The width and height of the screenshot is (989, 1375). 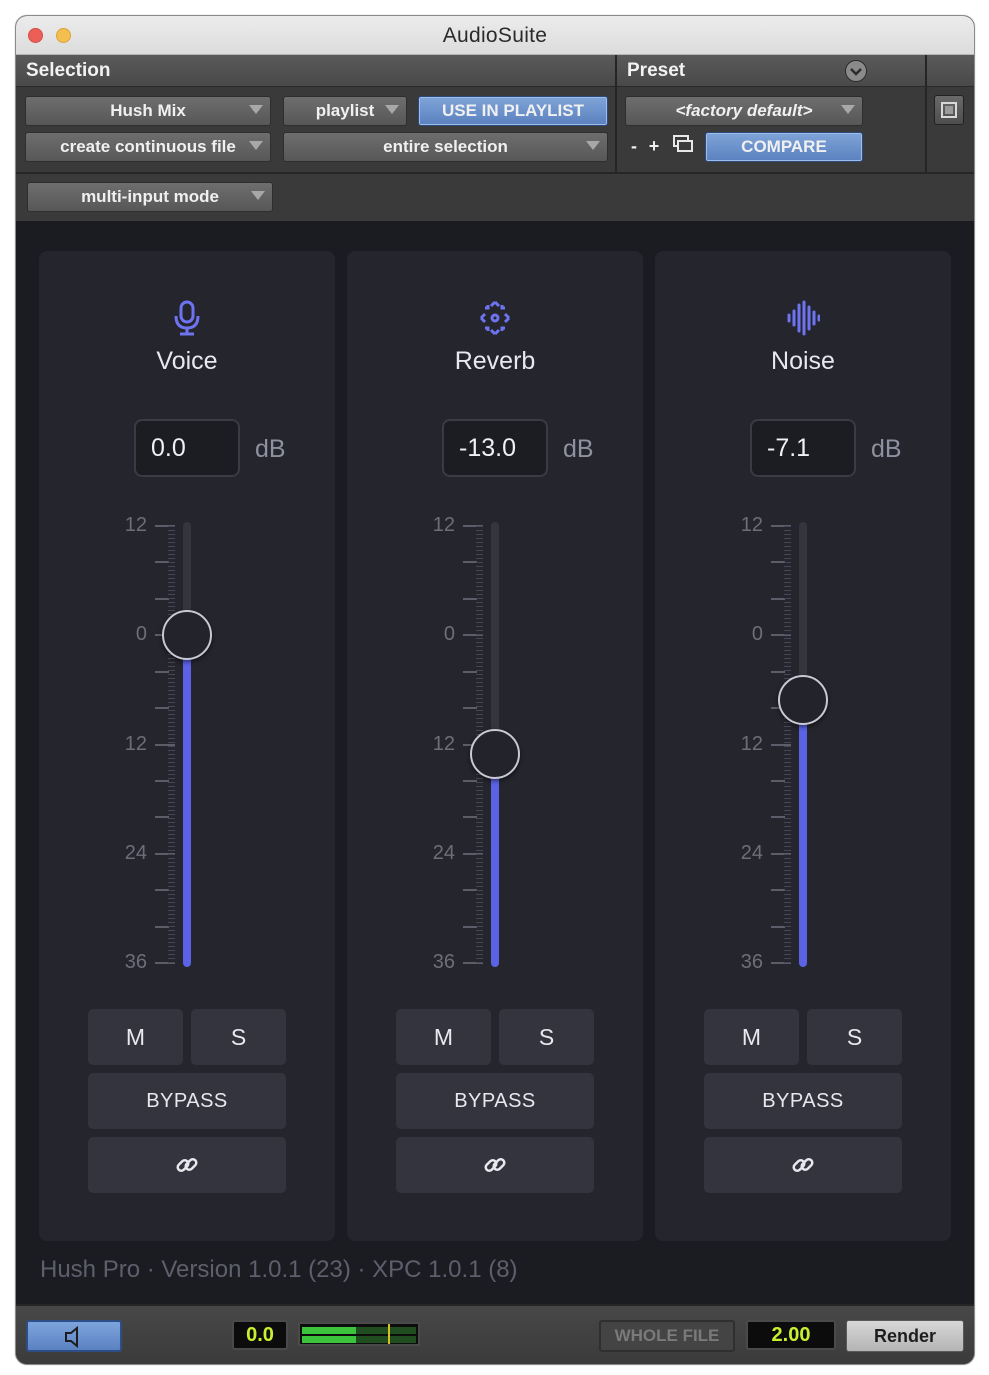 I want to click on playlist-select: playlist, so click(x=345, y=111).